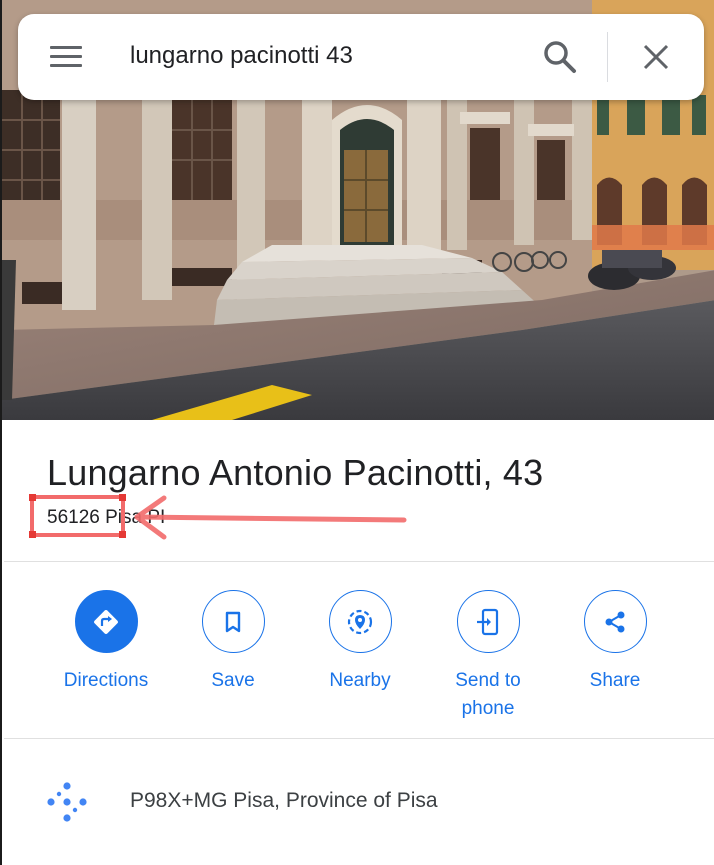 The height and width of the screenshot is (865, 714). What do you see at coordinates (270, 517) in the screenshot?
I see `annotation-arrow` at bounding box center [270, 517].